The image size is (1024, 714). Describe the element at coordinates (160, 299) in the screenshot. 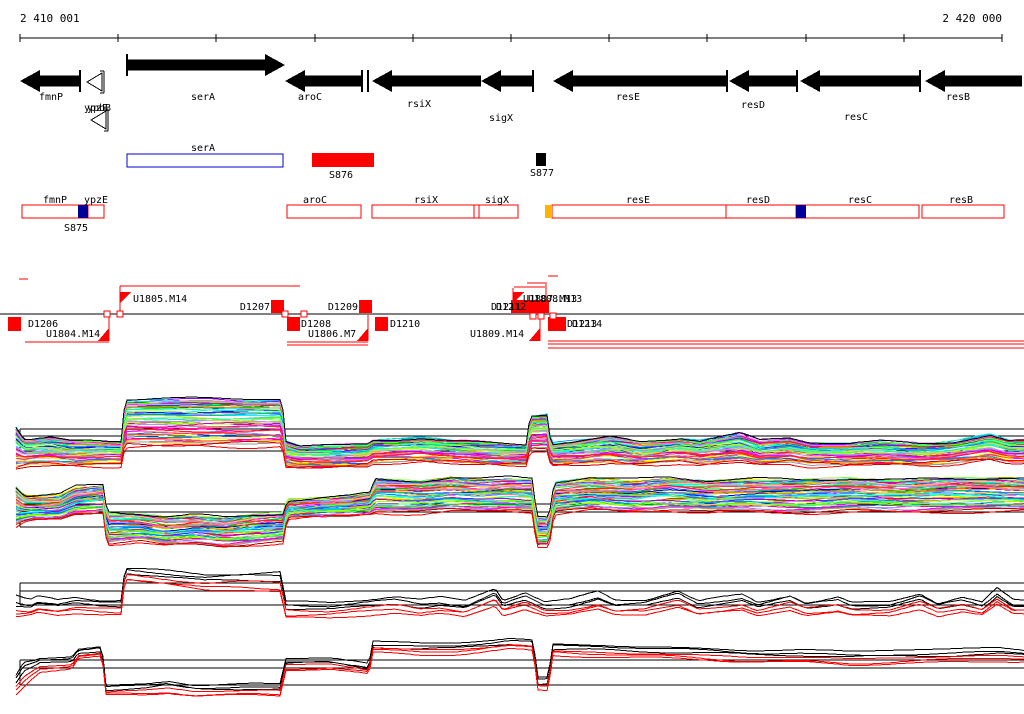

I see `tu-label-U1805.M14: U1805.M14` at that location.